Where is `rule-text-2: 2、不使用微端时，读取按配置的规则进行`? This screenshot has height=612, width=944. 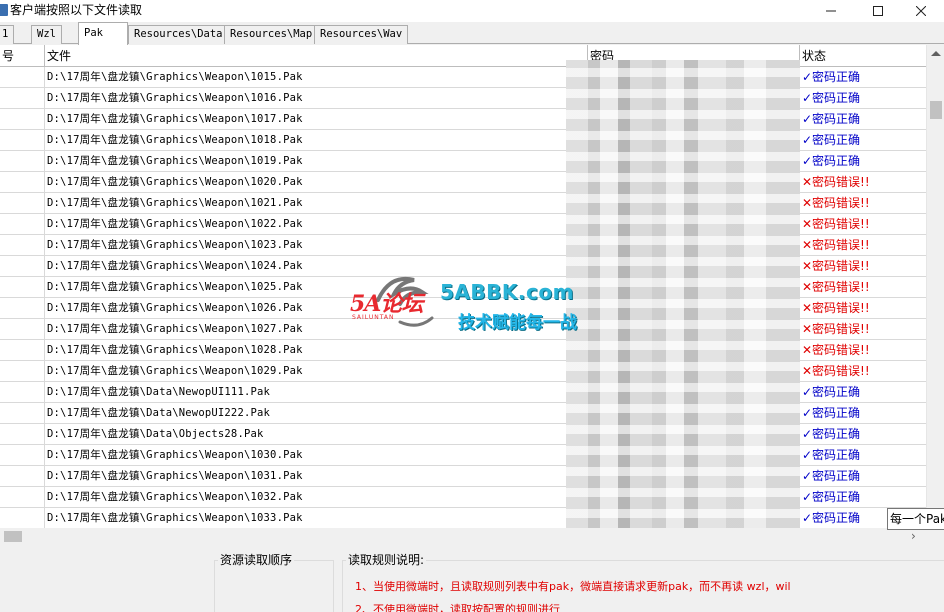 rule-text-2: 2、不使用微端时，读取按配置的规则进行 is located at coordinates (457, 607).